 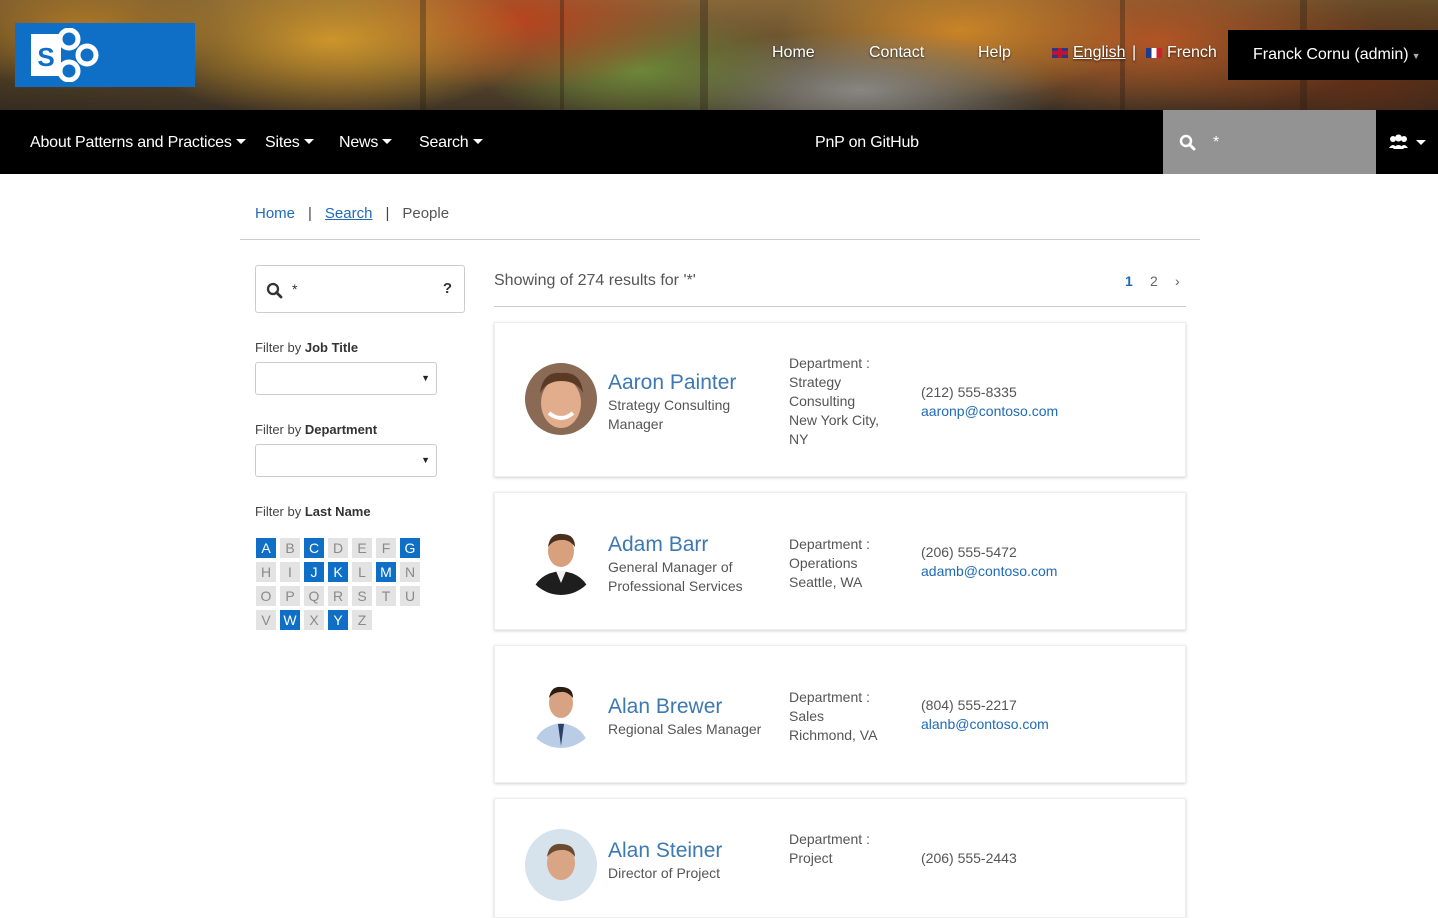 I want to click on letter-filter-d: D, so click(x=338, y=548).